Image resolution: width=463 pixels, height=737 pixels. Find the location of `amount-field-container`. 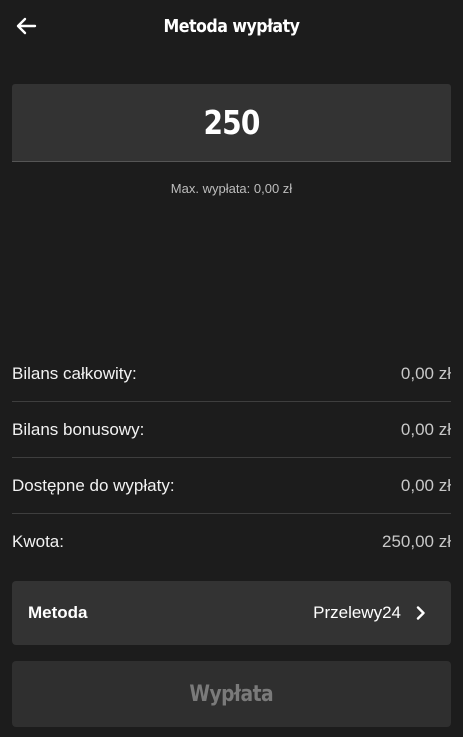

amount-field-container is located at coordinates (231, 123).